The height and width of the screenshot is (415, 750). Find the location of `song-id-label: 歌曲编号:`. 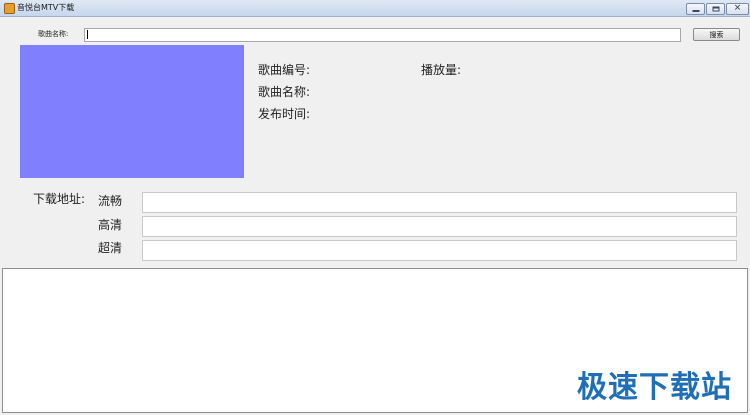

song-id-label: 歌曲编号: is located at coordinates (284, 70).